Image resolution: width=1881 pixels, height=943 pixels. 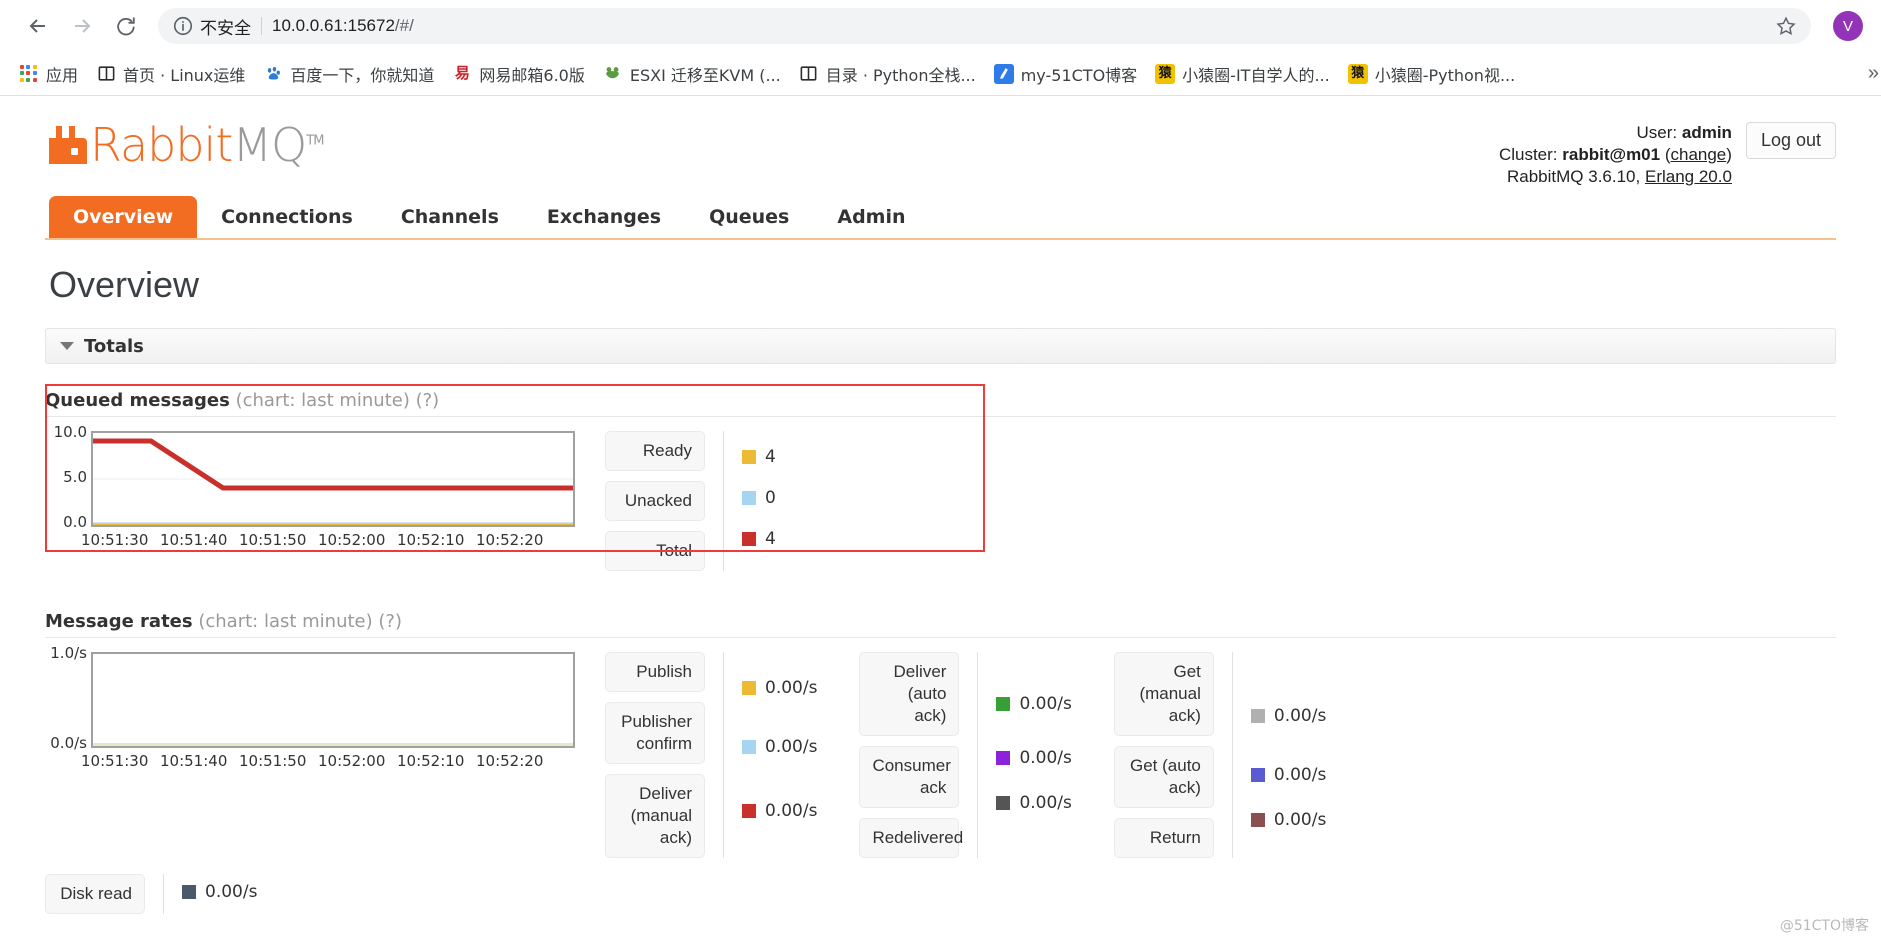 I want to click on address-bar: 不安全 10.0.0.61:15672/#/, so click(x=984, y=26).